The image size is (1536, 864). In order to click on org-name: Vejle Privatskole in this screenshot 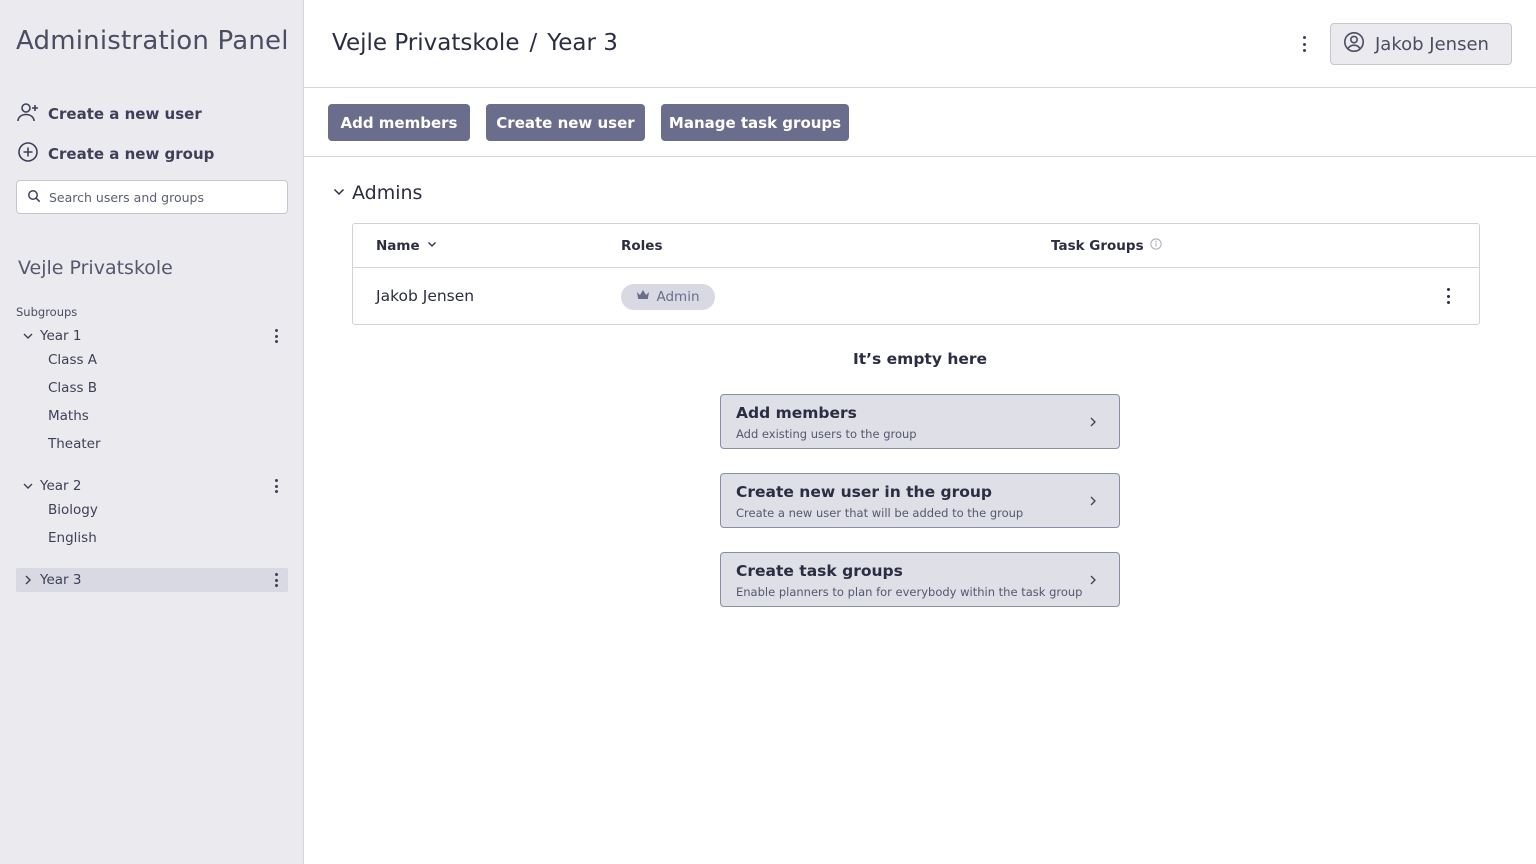, I will do `click(95, 268)`.